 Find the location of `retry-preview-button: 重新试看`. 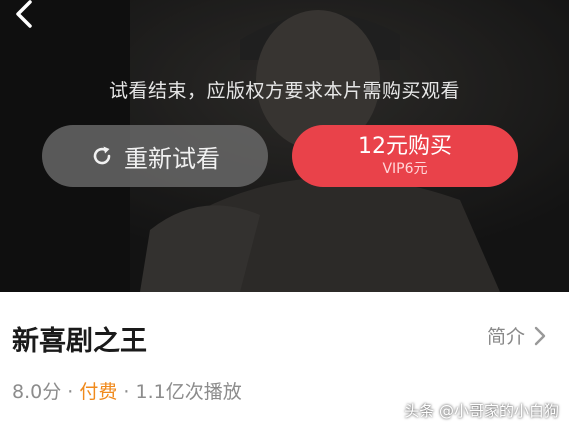

retry-preview-button: 重新试看 is located at coordinates (155, 156).